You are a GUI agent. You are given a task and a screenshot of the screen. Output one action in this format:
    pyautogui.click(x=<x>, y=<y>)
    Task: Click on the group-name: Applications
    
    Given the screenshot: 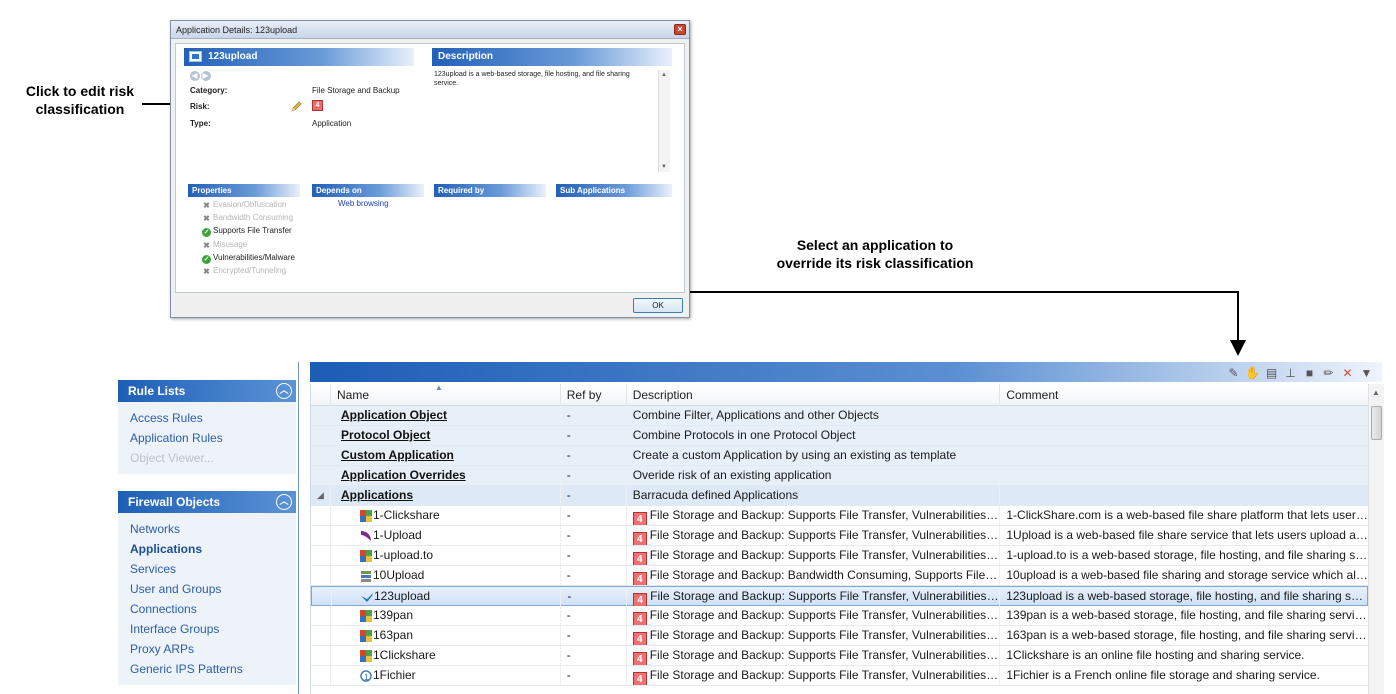 What is the action you would take?
    pyautogui.click(x=446, y=495)
    